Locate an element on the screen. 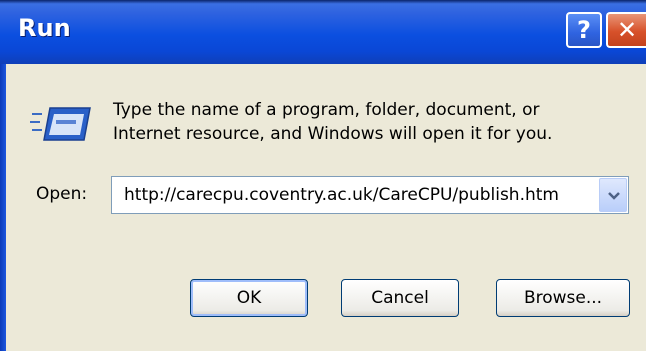 This screenshot has width=646, height=351. cancel-button: Cancel is located at coordinates (400, 298).